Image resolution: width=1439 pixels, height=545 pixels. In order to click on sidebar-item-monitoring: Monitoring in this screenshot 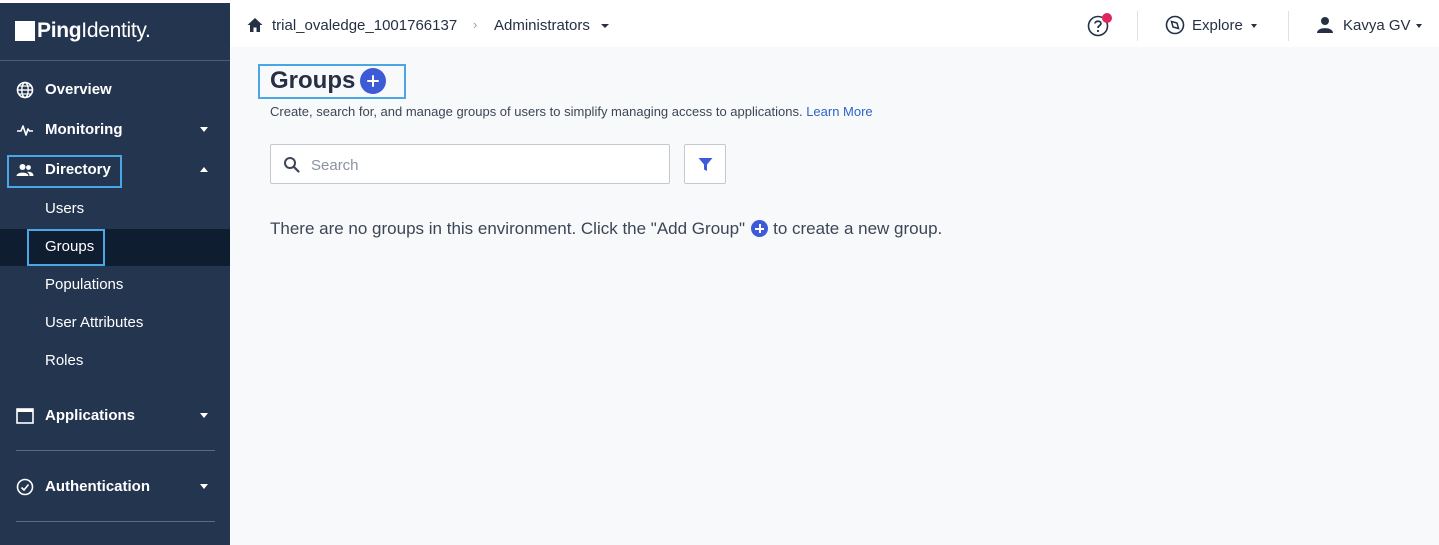, I will do `click(115, 130)`.